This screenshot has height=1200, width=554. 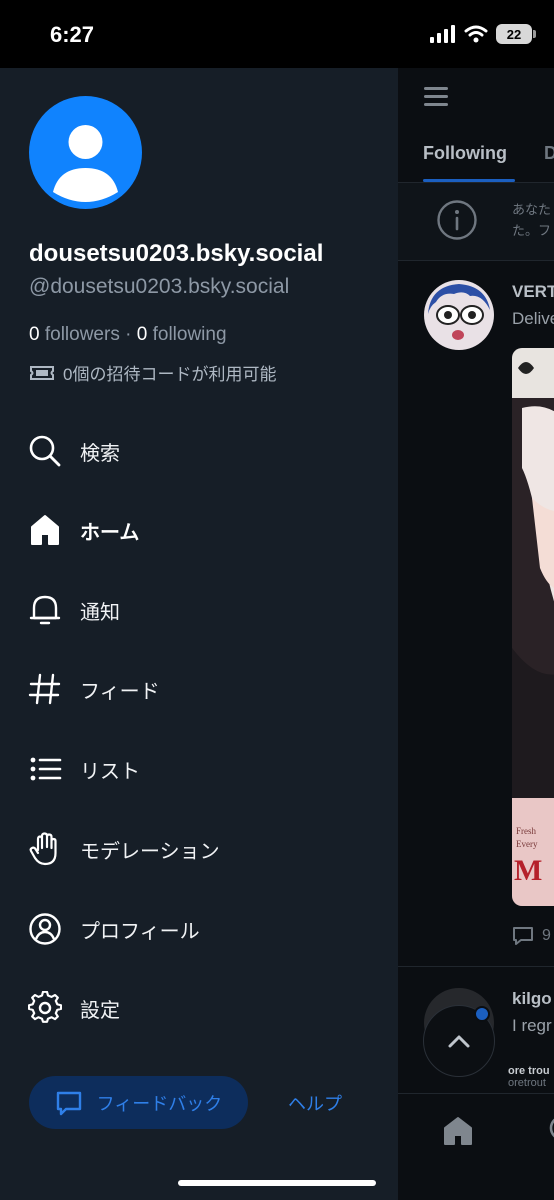 I want to click on home-indicator, so click(x=277, y=1183).